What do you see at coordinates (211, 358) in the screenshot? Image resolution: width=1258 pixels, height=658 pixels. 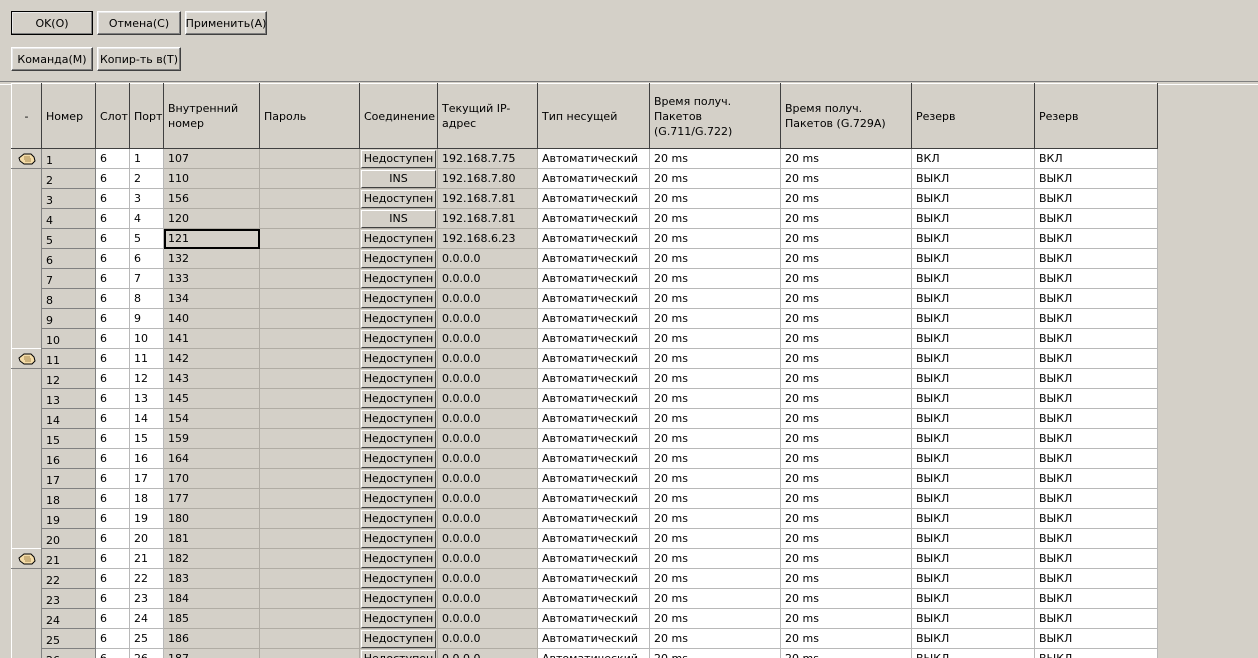 I see `cell-extension: 142` at bounding box center [211, 358].